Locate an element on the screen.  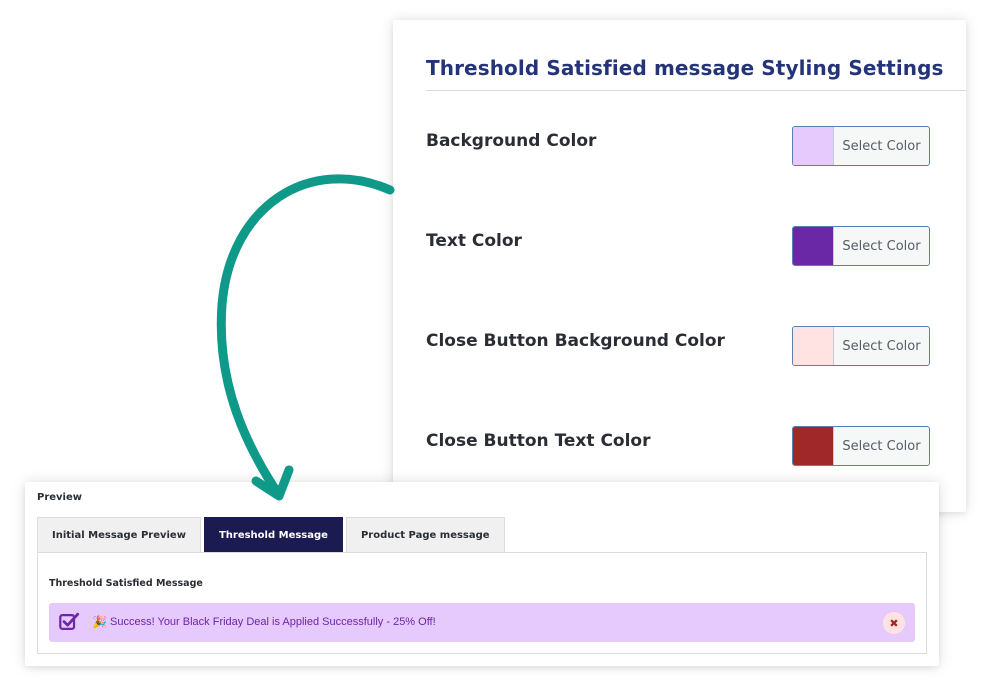
check-square-icon is located at coordinates (69, 621).